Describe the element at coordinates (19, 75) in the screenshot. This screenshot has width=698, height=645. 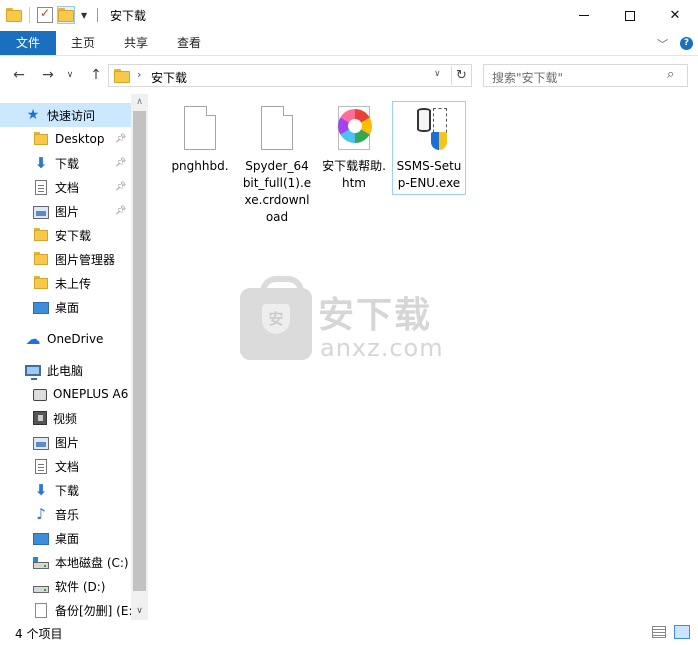
I see `back-arrow-icon: ←` at that location.